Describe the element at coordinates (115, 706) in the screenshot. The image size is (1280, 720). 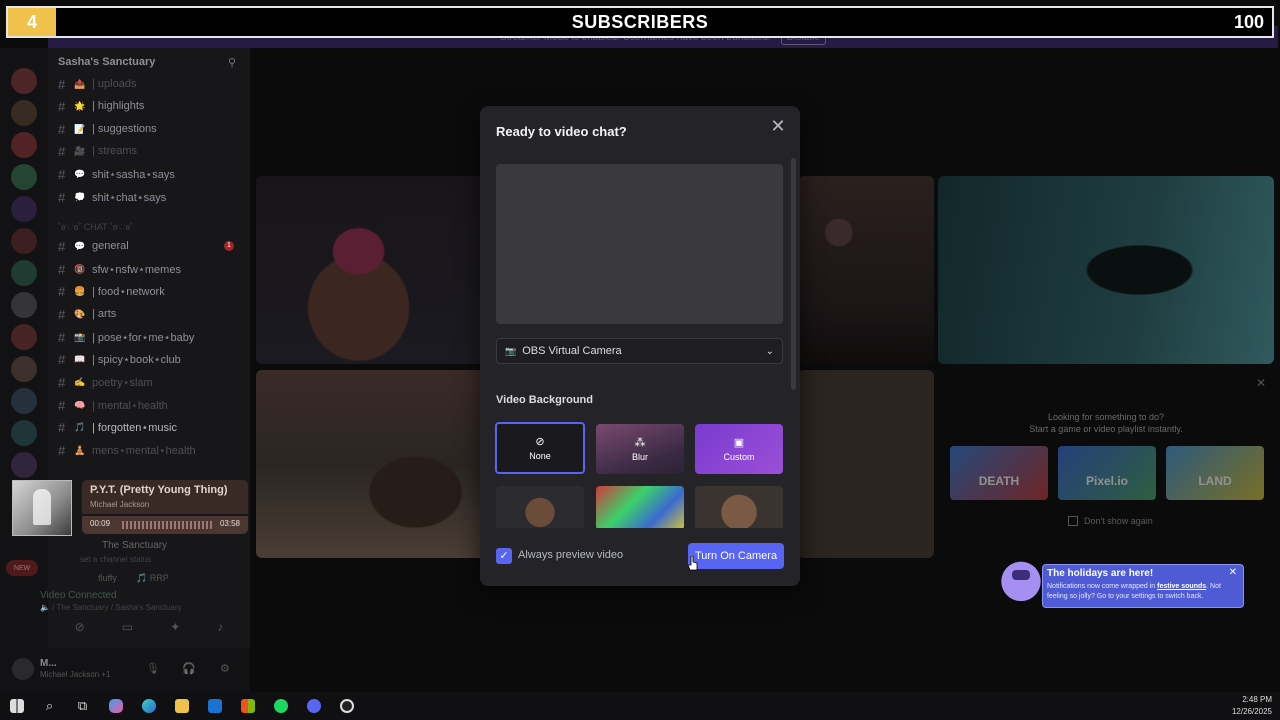
I see `copilot-icon` at that location.